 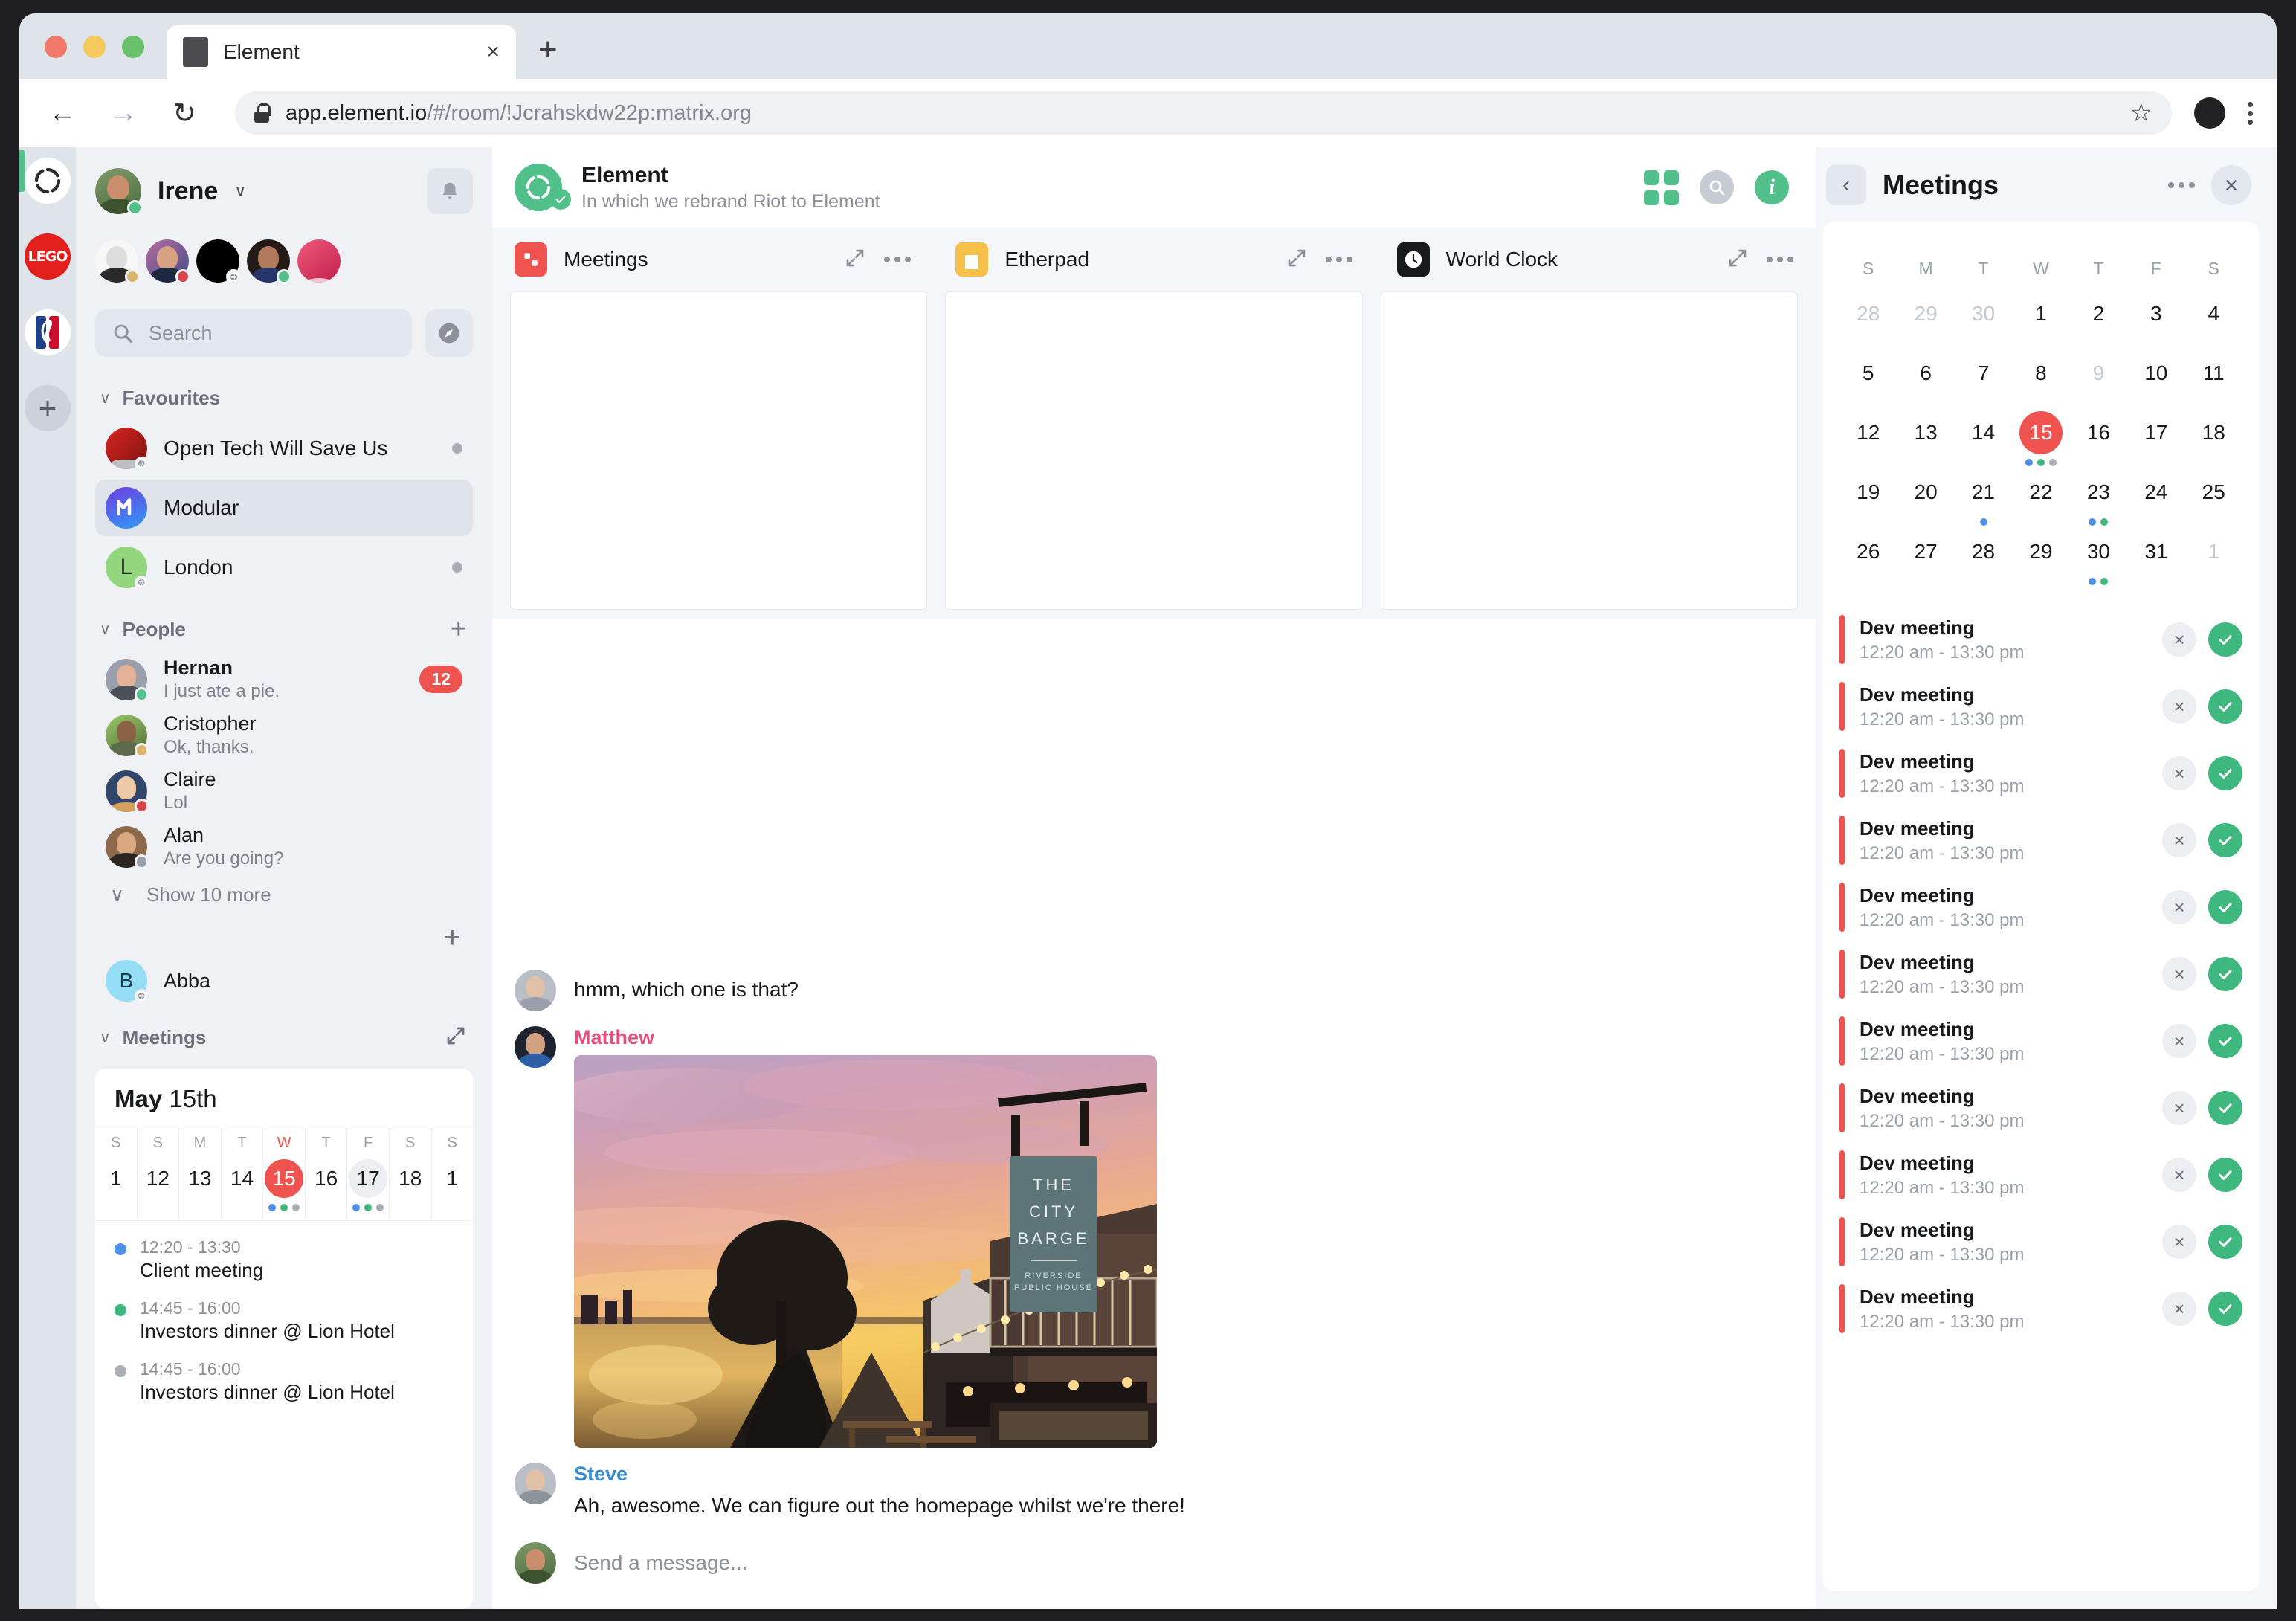 I want to click on calendar-day-cell: 29, so click(x=2040, y=560).